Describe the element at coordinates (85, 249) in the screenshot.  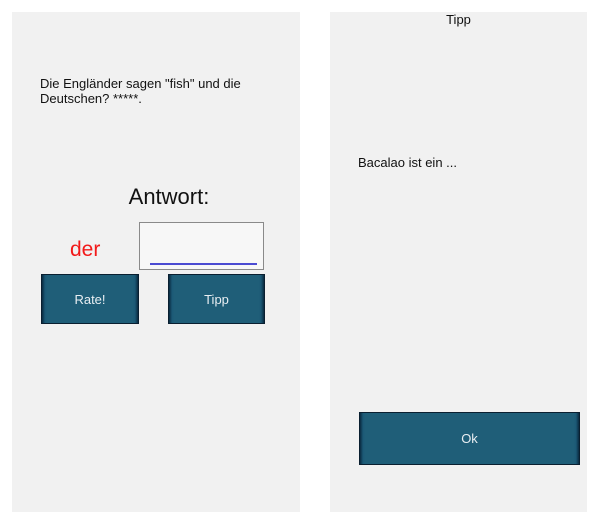
I see `article-label: der` at that location.